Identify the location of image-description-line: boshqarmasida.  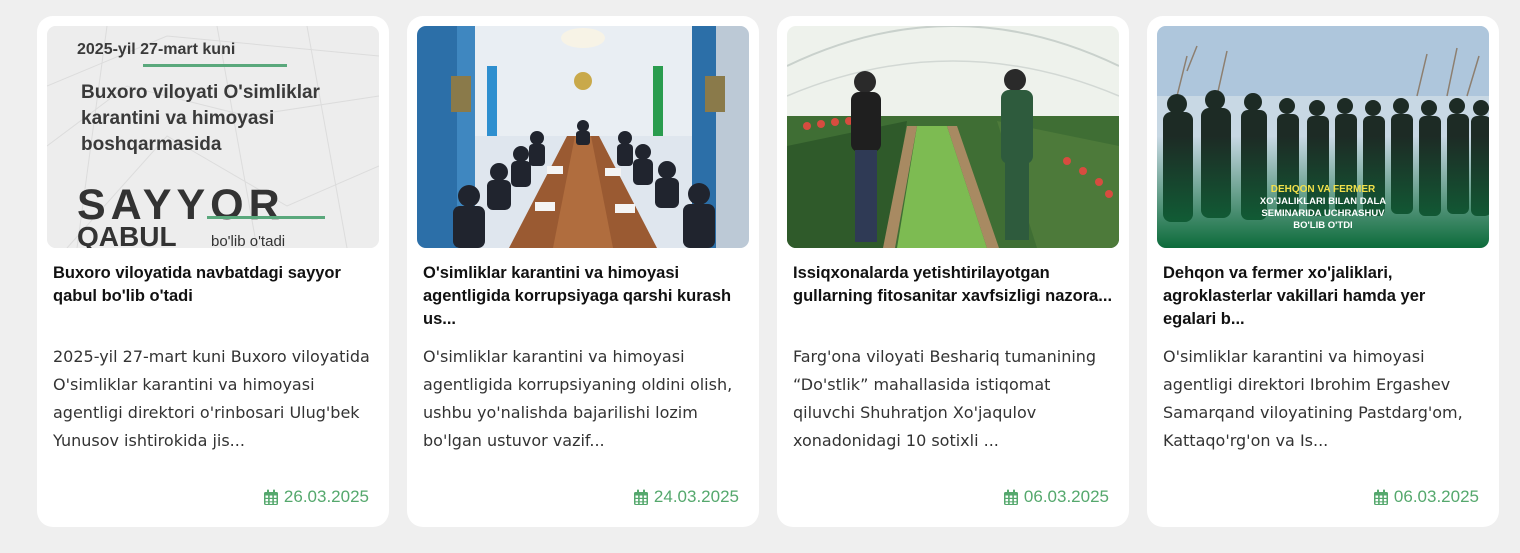
(151, 144).